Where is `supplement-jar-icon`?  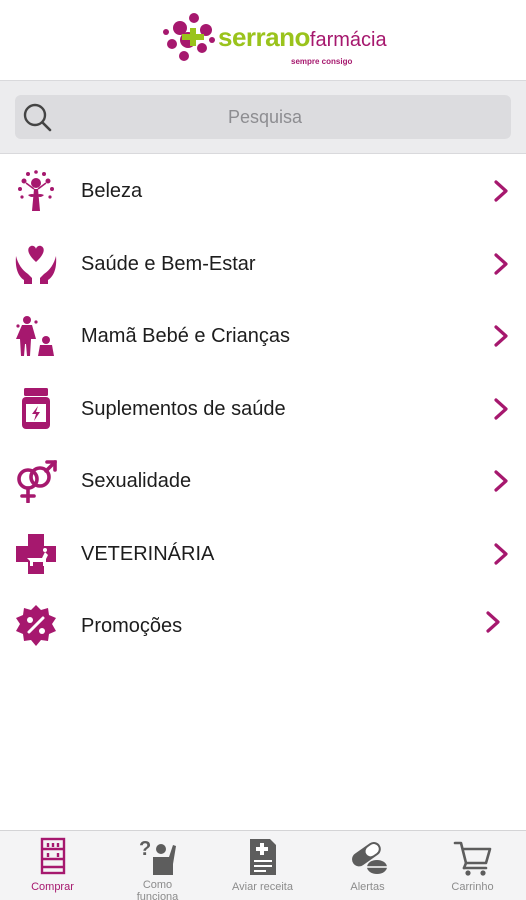 supplement-jar-icon is located at coordinates (36, 408).